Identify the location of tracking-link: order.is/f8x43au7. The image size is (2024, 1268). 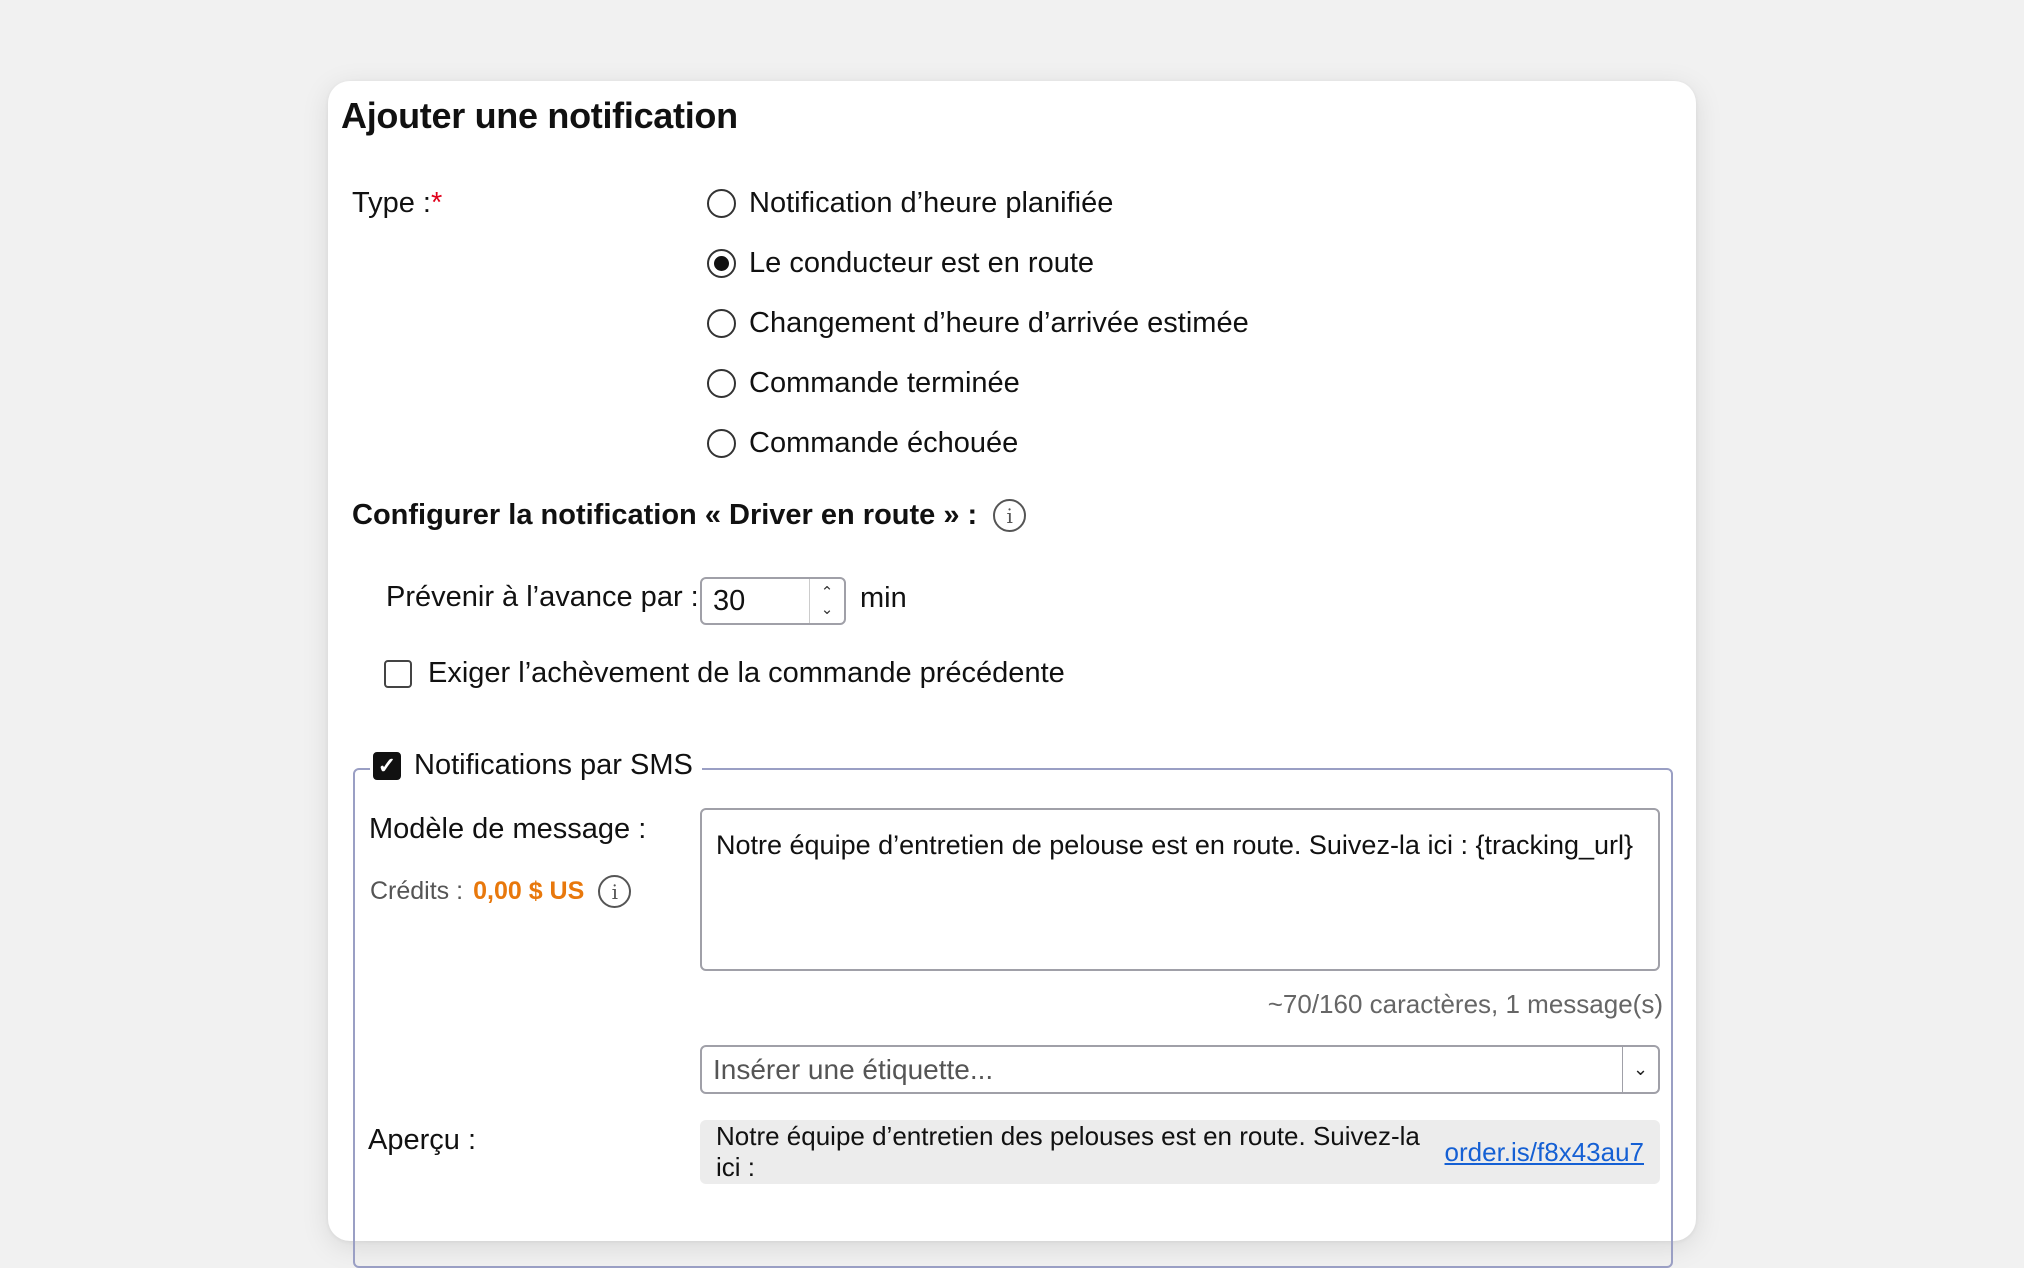
(1544, 1152).